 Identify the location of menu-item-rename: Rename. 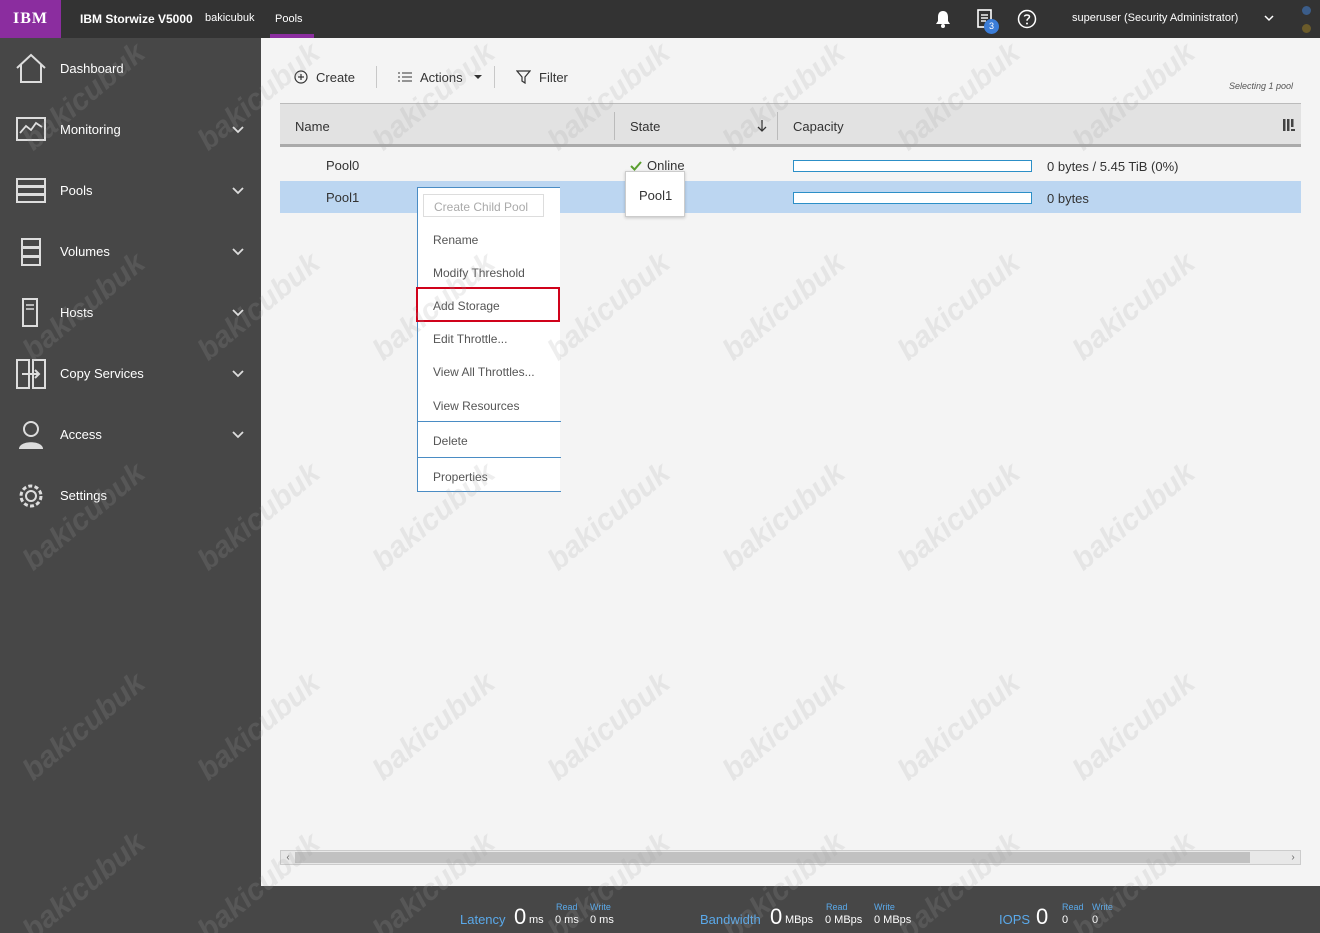
(455, 240).